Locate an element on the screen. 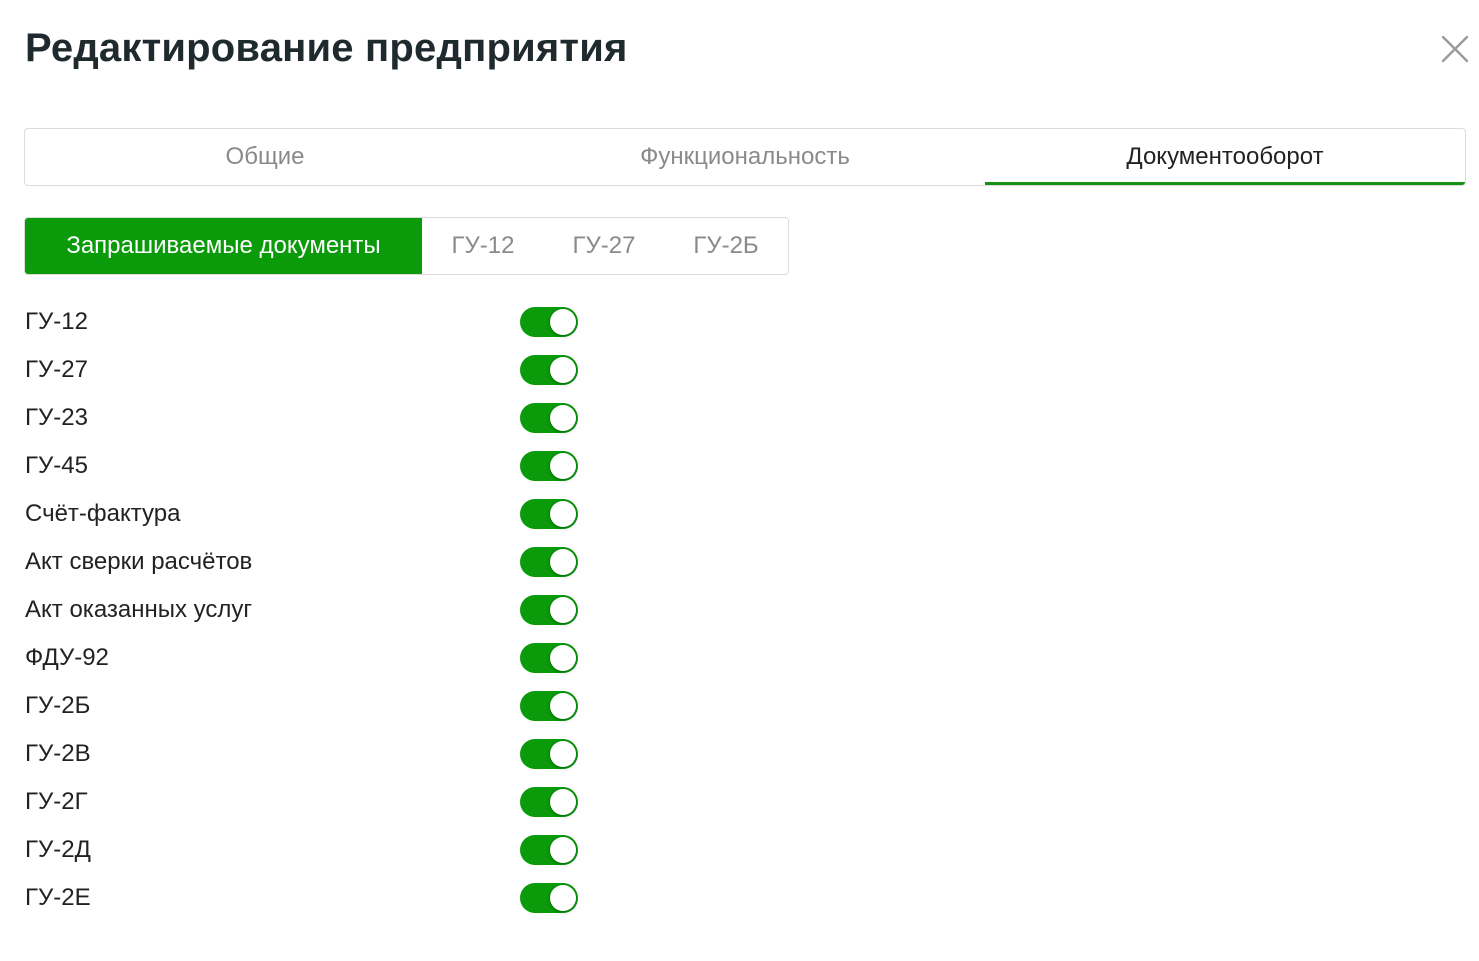  document-row-gu-23: ГУ-23 is located at coordinates (325, 418).